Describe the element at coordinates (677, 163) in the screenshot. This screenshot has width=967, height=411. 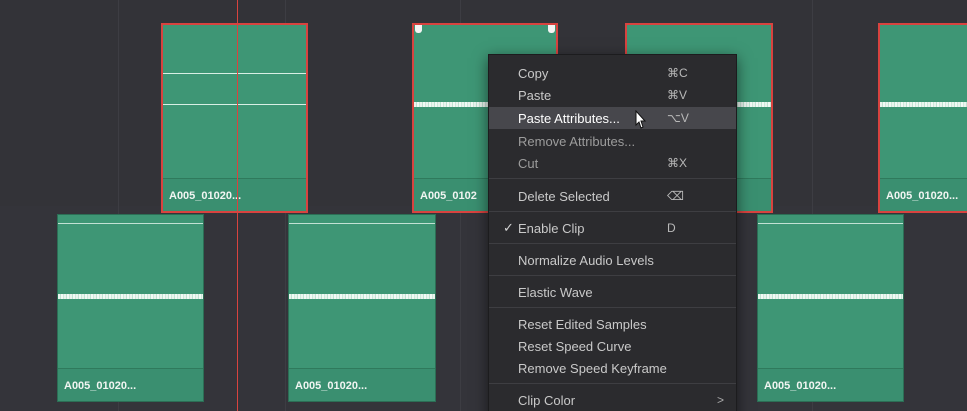
I see `menu-item-shortcut: ⌘X` at that location.